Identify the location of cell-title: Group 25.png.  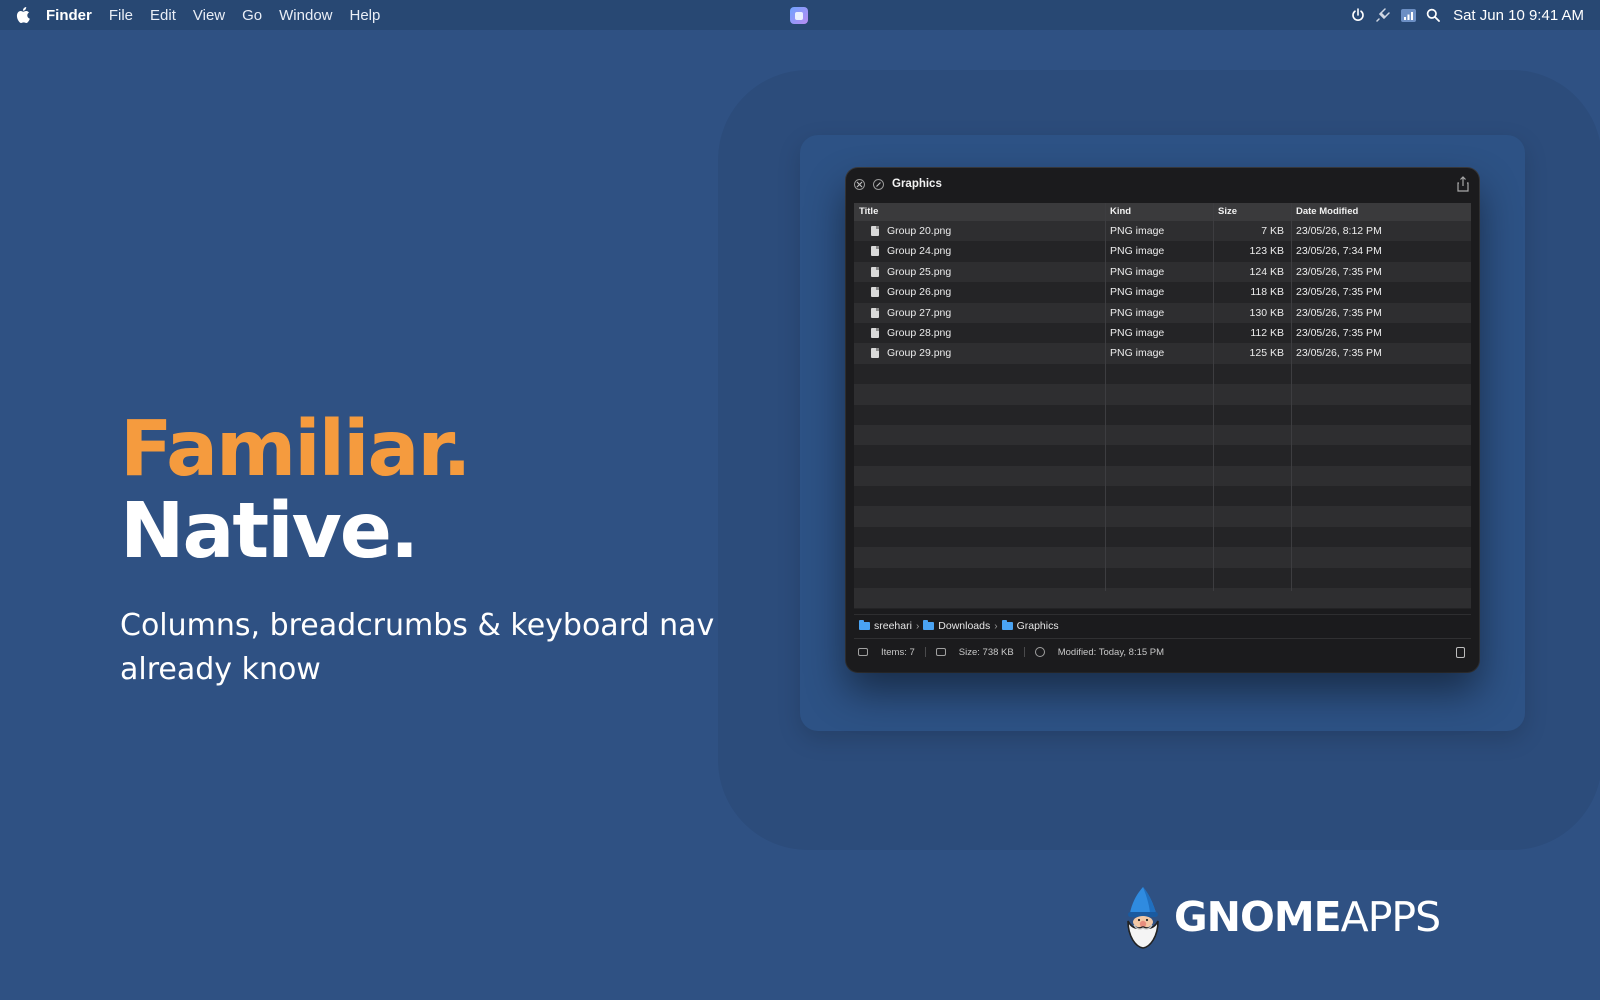
(919, 271).